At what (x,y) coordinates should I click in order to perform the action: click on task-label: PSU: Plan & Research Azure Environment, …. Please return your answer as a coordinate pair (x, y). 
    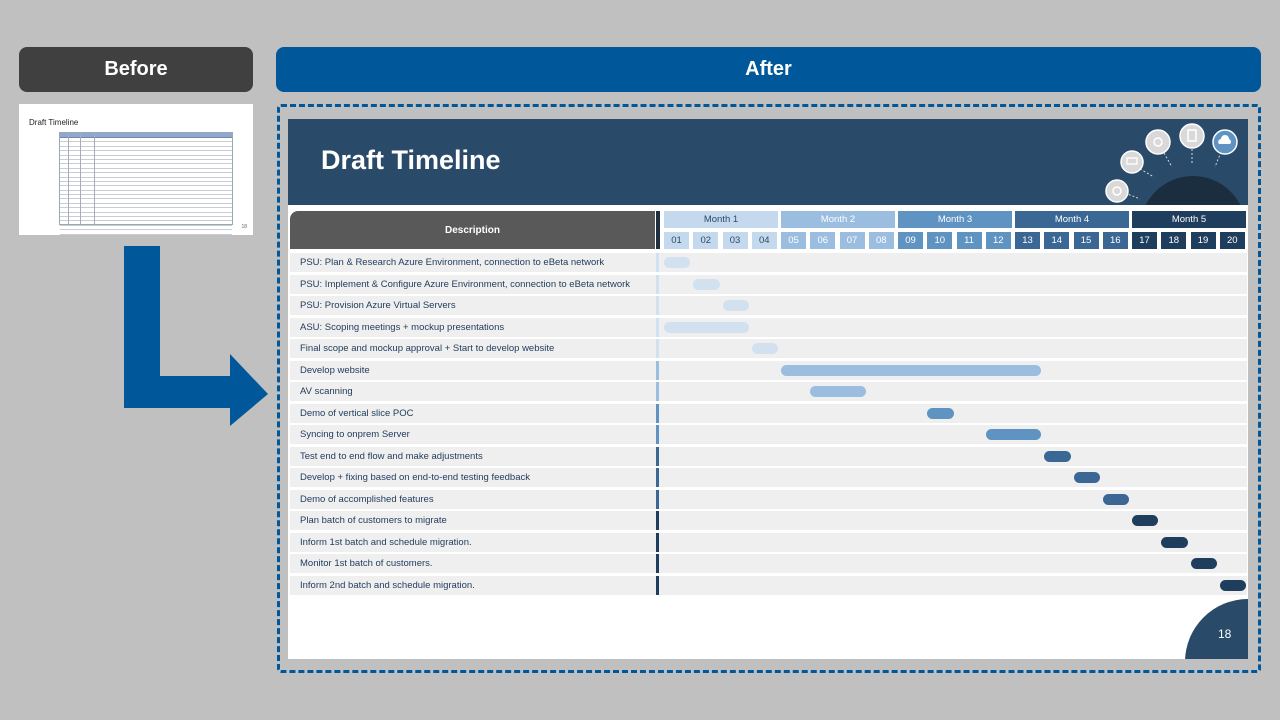
    Looking at the image, I should click on (452, 262).